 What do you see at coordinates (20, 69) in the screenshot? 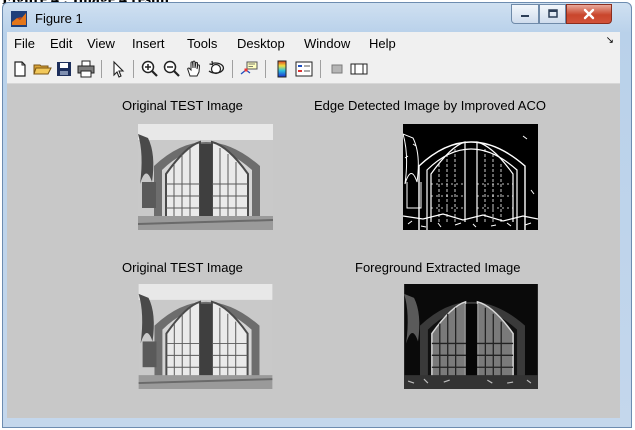
I see `new-figure-icon` at bounding box center [20, 69].